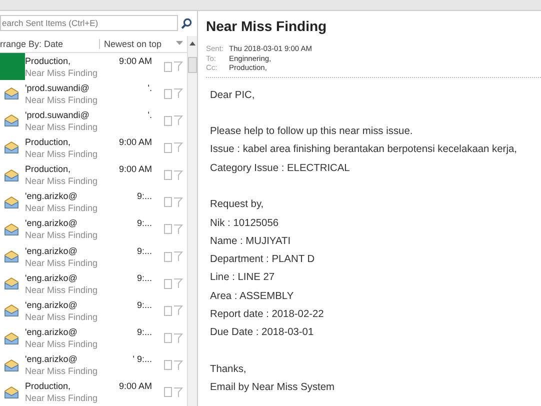  Describe the element at coordinates (273, 388) in the screenshot. I see `body-text-line: Email by Near Miss System` at that location.